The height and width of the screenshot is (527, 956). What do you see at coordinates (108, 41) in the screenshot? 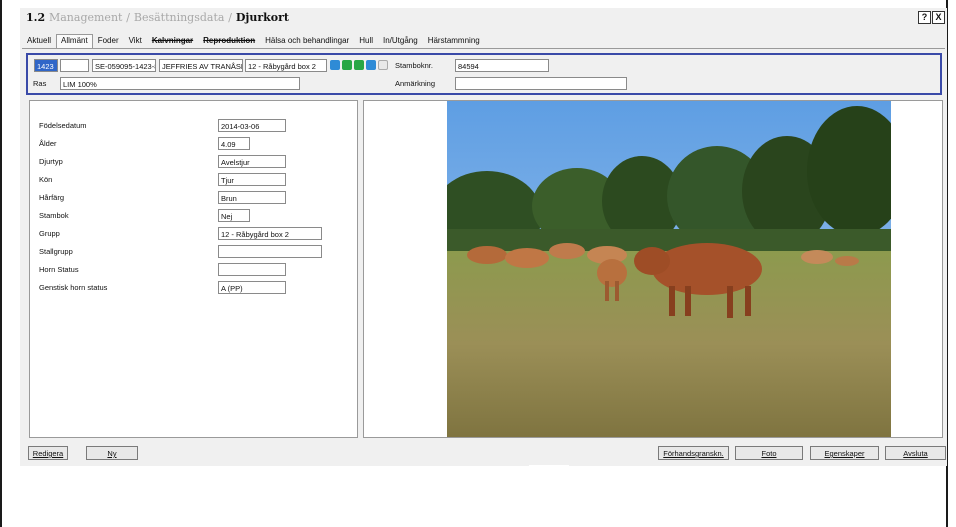
I see `tab-foder: Foder` at bounding box center [108, 41].